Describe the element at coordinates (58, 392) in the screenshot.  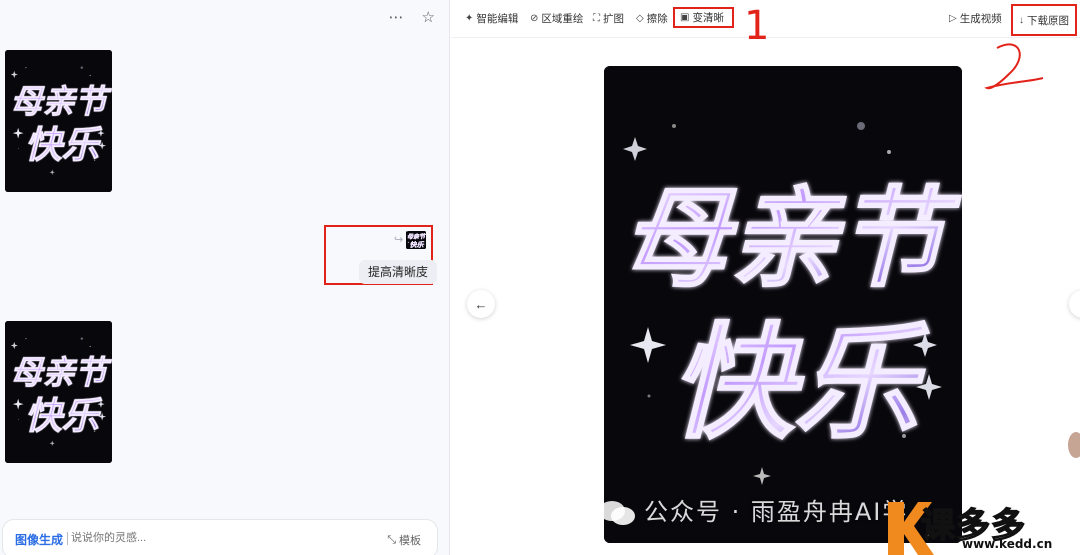
I see `enhanced-image-thumbnail` at that location.